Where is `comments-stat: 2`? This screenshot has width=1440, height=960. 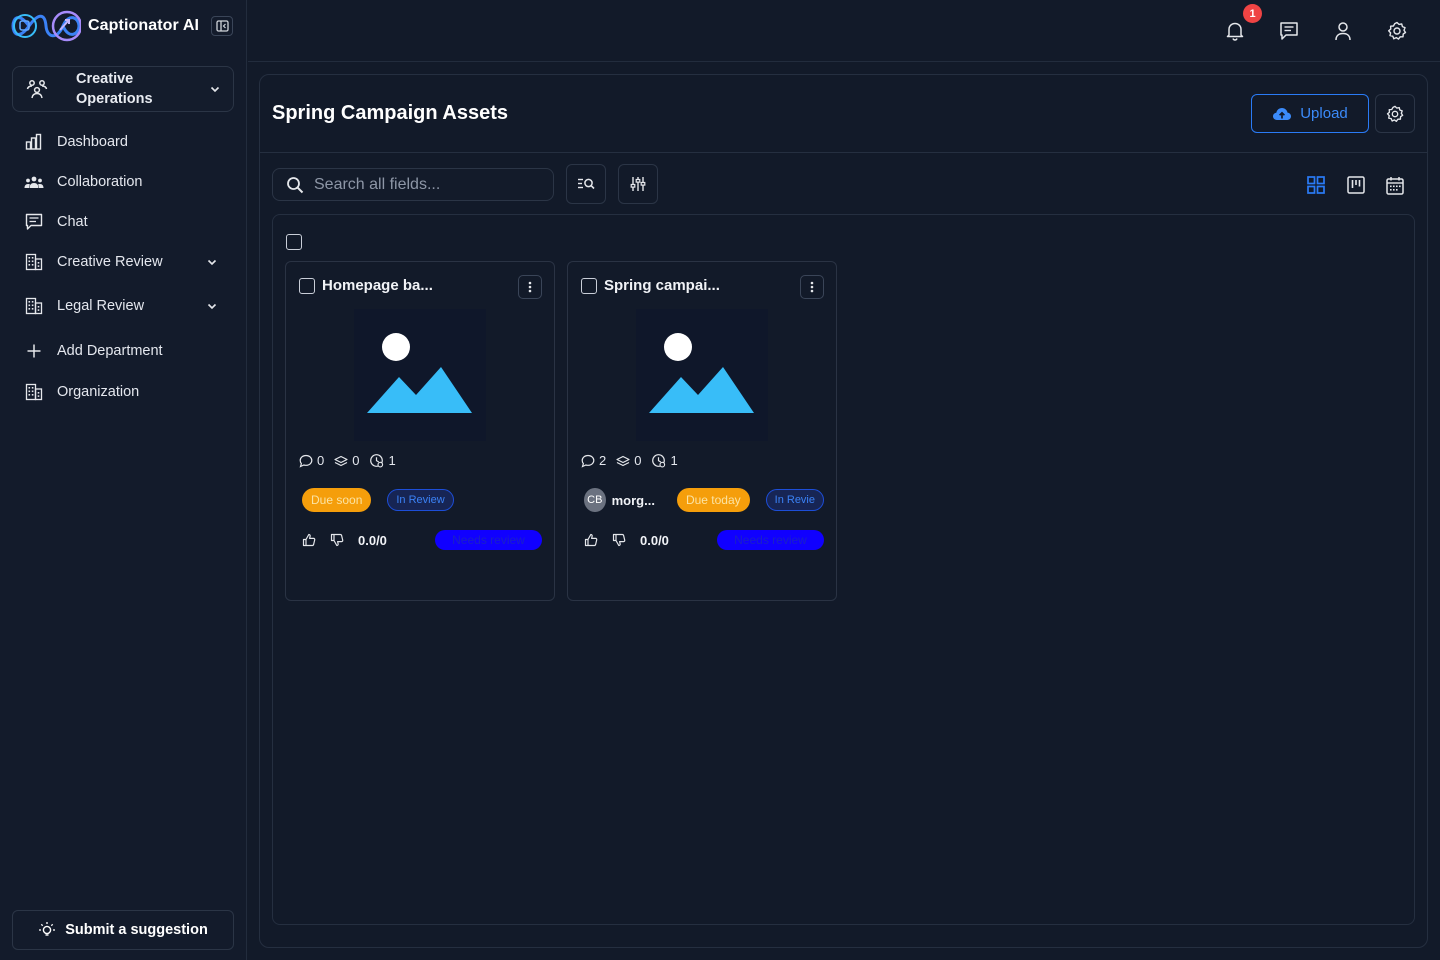
comments-stat: 2 is located at coordinates (593, 460).